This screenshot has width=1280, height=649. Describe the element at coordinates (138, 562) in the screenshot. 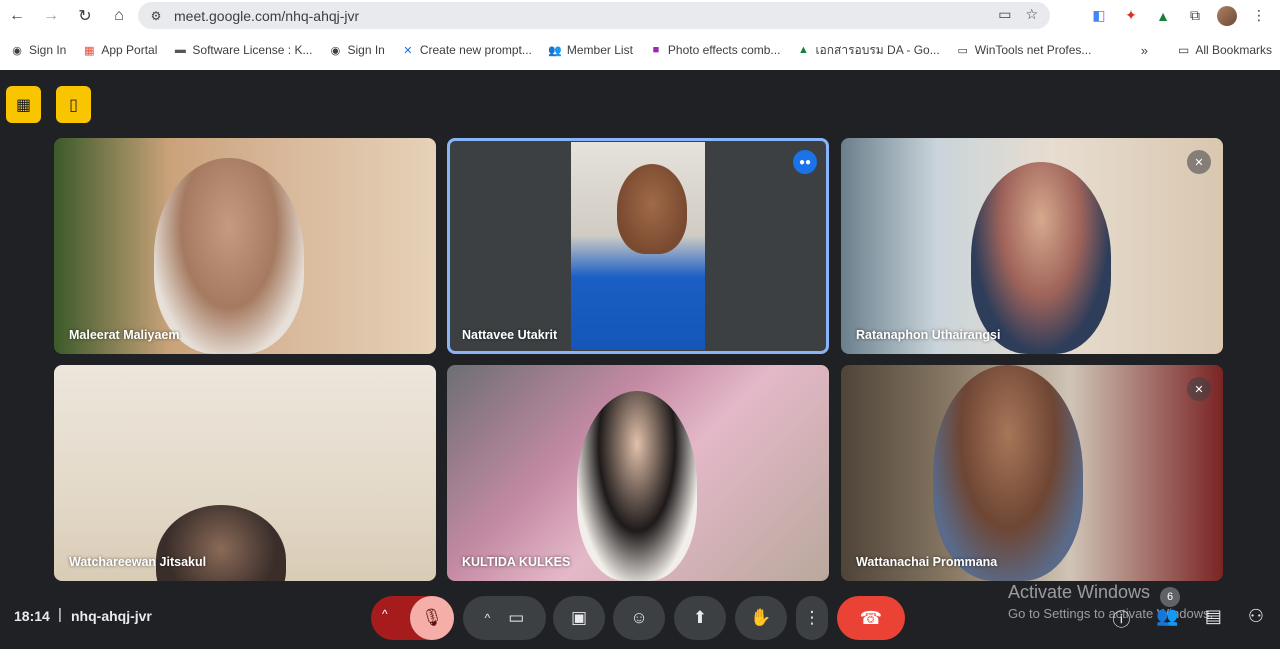

I see `participant-name: Watchareewan Jitsakul` at that location.